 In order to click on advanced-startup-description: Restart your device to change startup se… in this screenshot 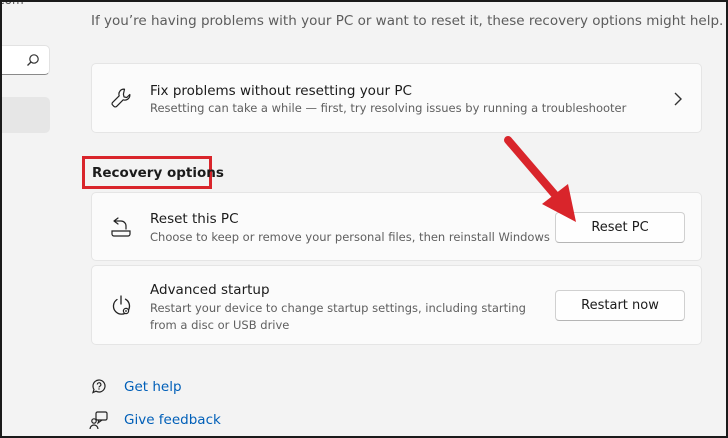, I will do `click(338, 316)`.